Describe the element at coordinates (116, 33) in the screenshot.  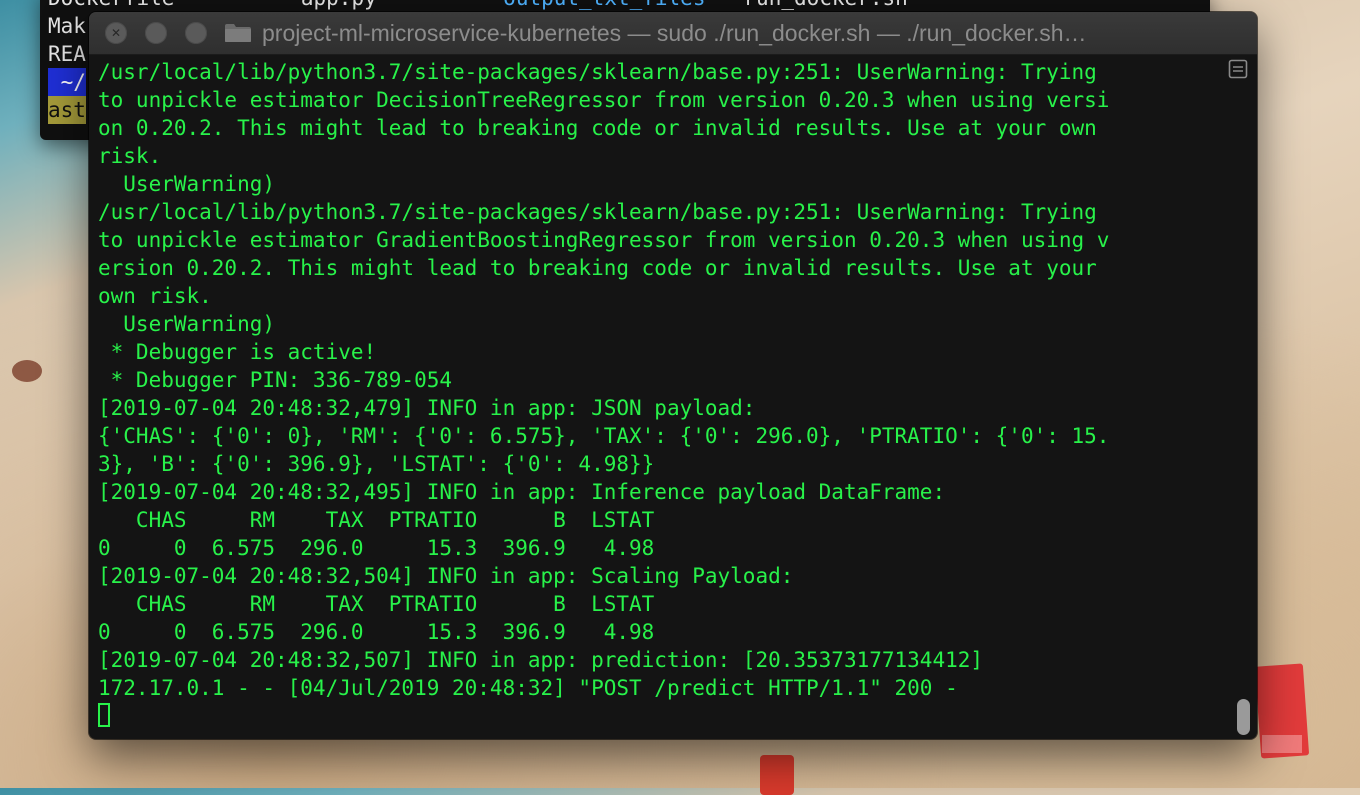
I see `close-icon` at that location.